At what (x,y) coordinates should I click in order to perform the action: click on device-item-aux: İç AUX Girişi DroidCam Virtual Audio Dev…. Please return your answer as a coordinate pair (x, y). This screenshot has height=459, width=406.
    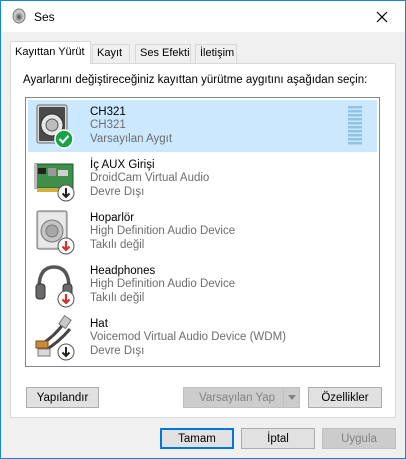
    Looking at the image, I should click on (202, 179).